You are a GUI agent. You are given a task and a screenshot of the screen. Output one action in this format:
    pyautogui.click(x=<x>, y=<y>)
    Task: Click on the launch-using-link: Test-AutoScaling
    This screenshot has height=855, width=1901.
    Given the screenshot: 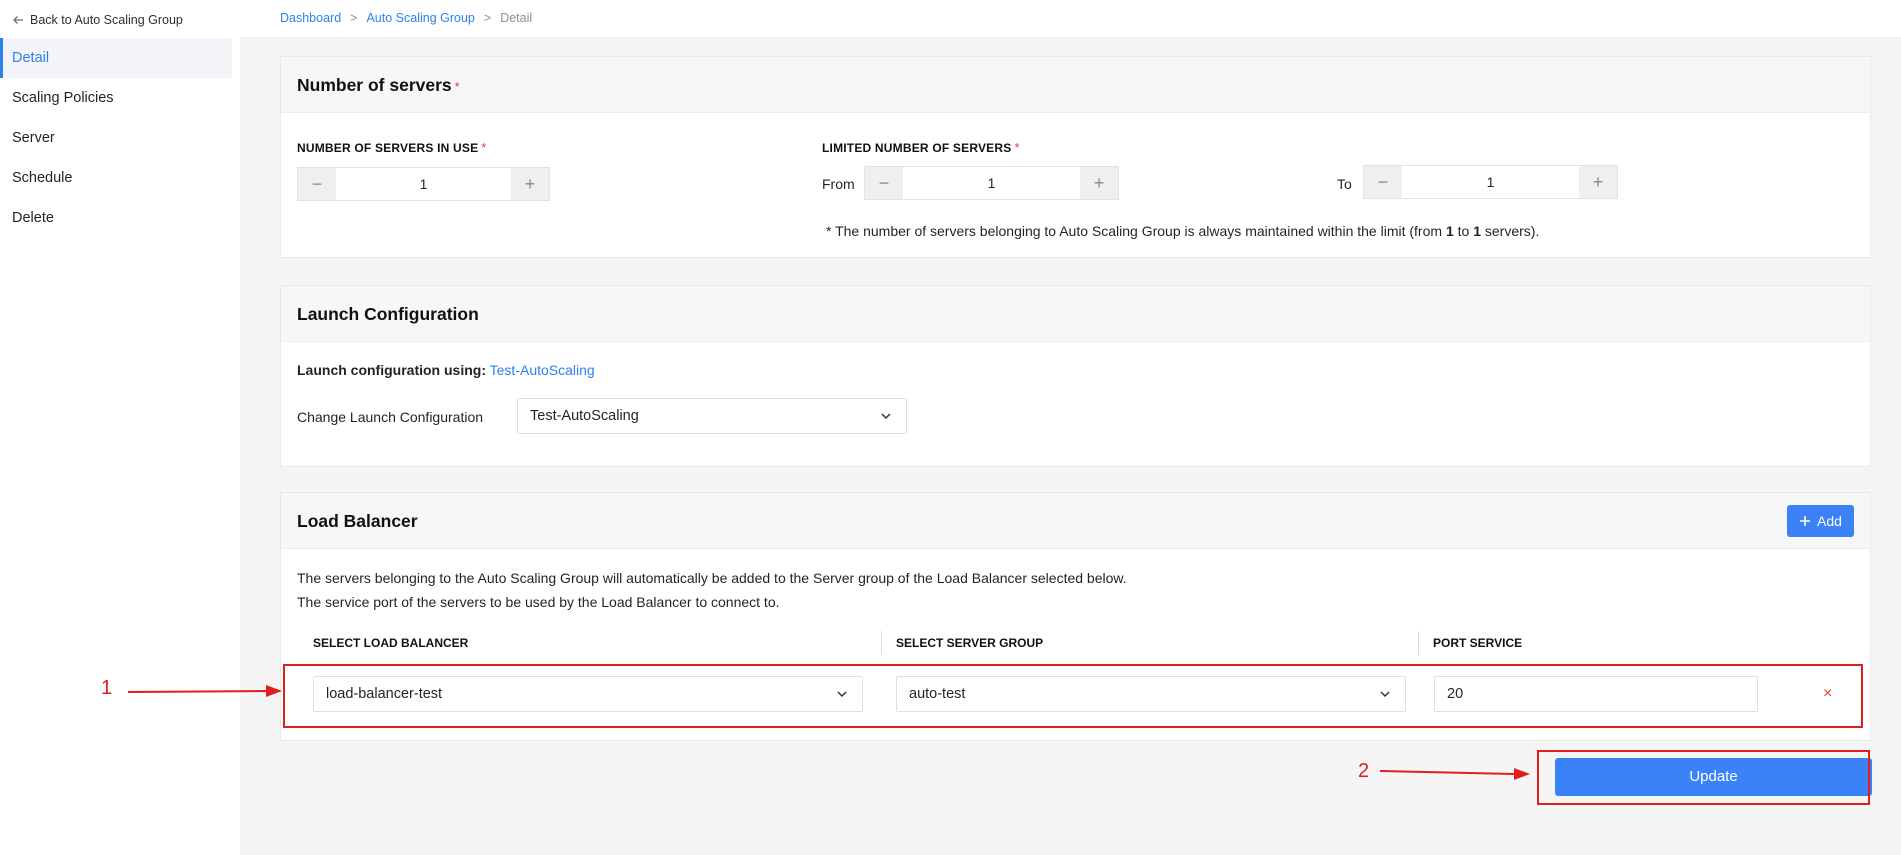 What is the action you would take?
    pyautogui.click(x=542, y=370)
    